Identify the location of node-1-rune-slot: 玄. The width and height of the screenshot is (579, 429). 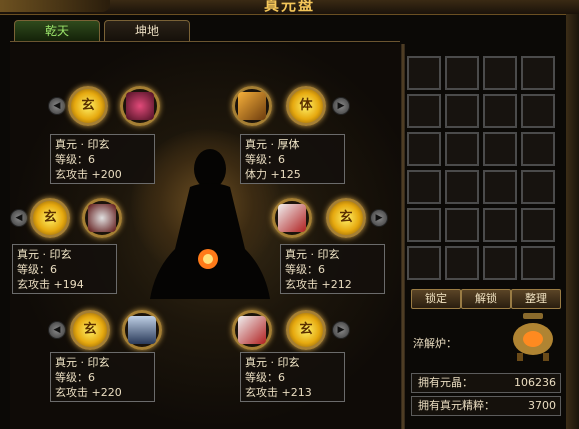
(88, 106).